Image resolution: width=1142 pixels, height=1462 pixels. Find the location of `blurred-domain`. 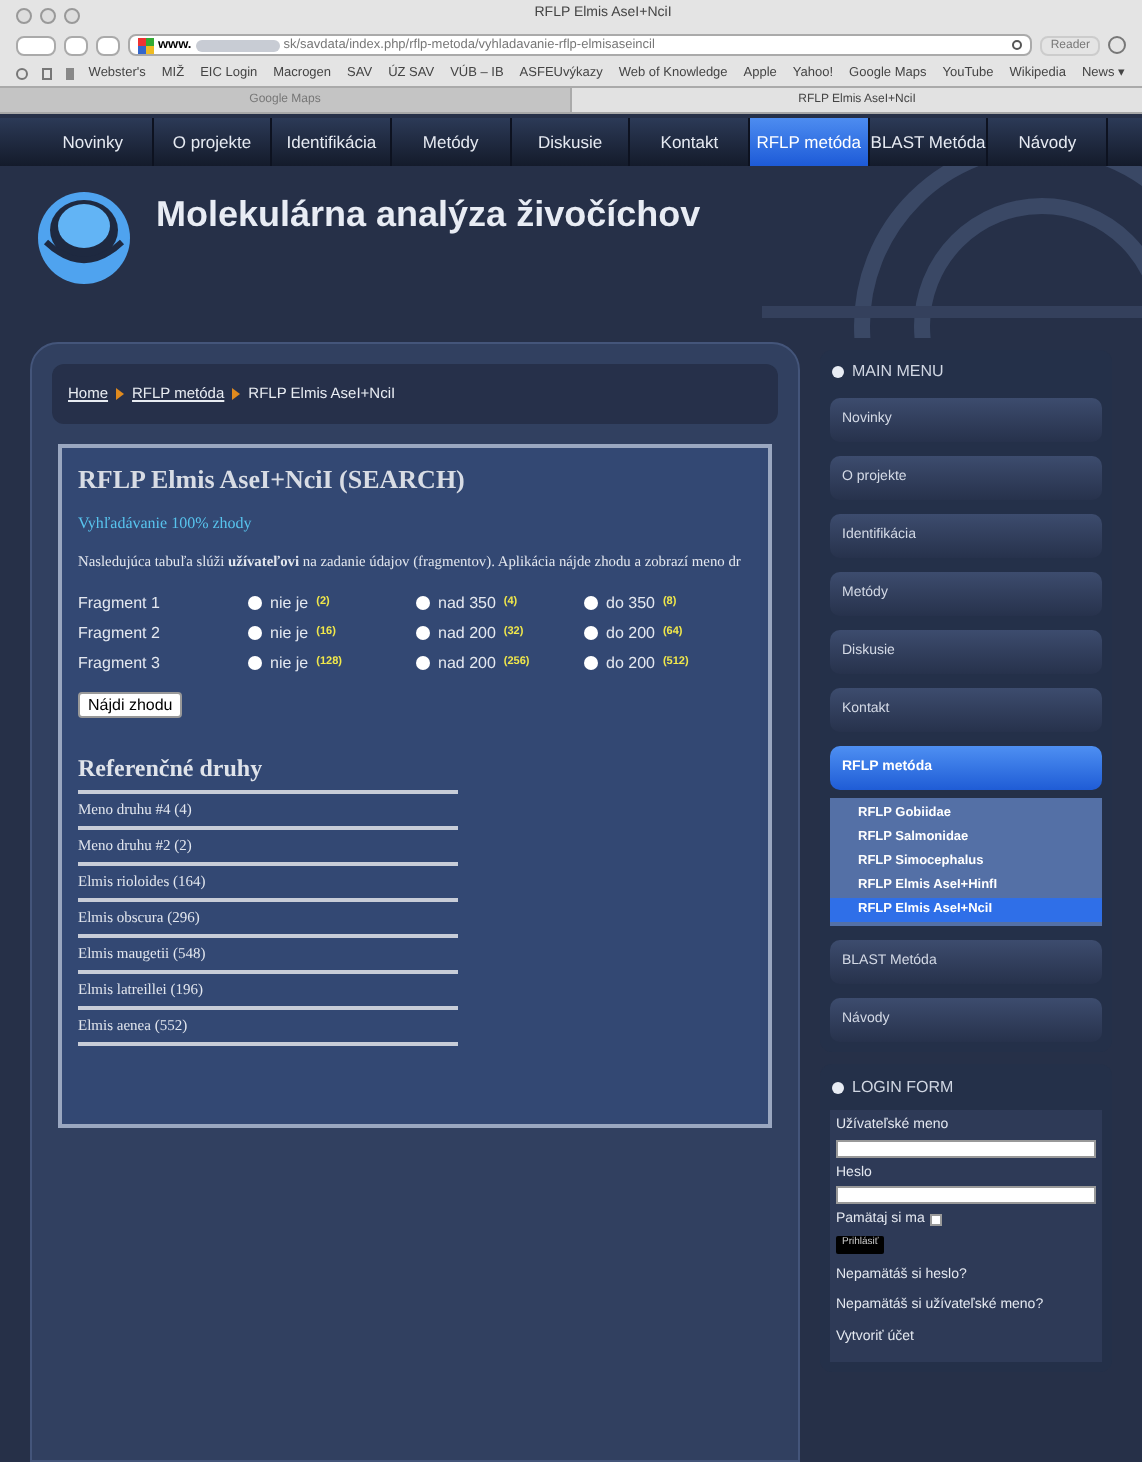

blurred-domain is located at coordinates (237, 45).